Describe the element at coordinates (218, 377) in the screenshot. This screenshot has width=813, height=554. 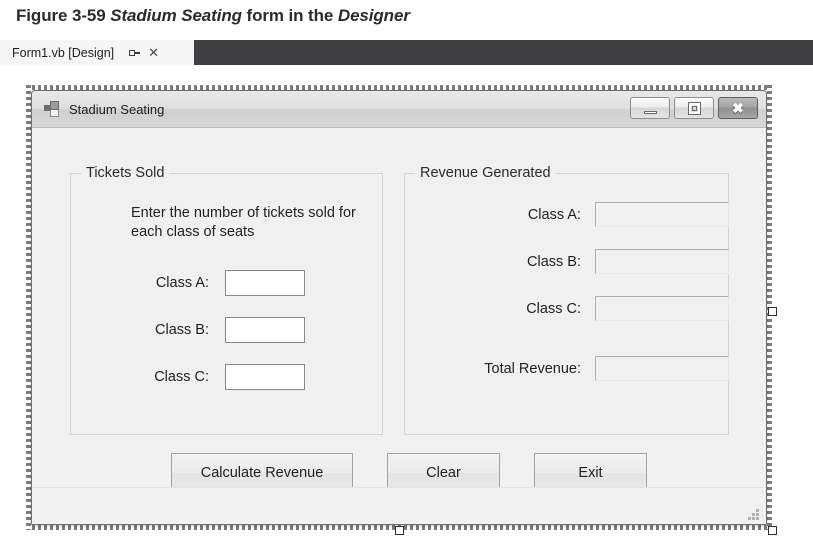
I see `row-tickets-class-c: Class C:` at that location.